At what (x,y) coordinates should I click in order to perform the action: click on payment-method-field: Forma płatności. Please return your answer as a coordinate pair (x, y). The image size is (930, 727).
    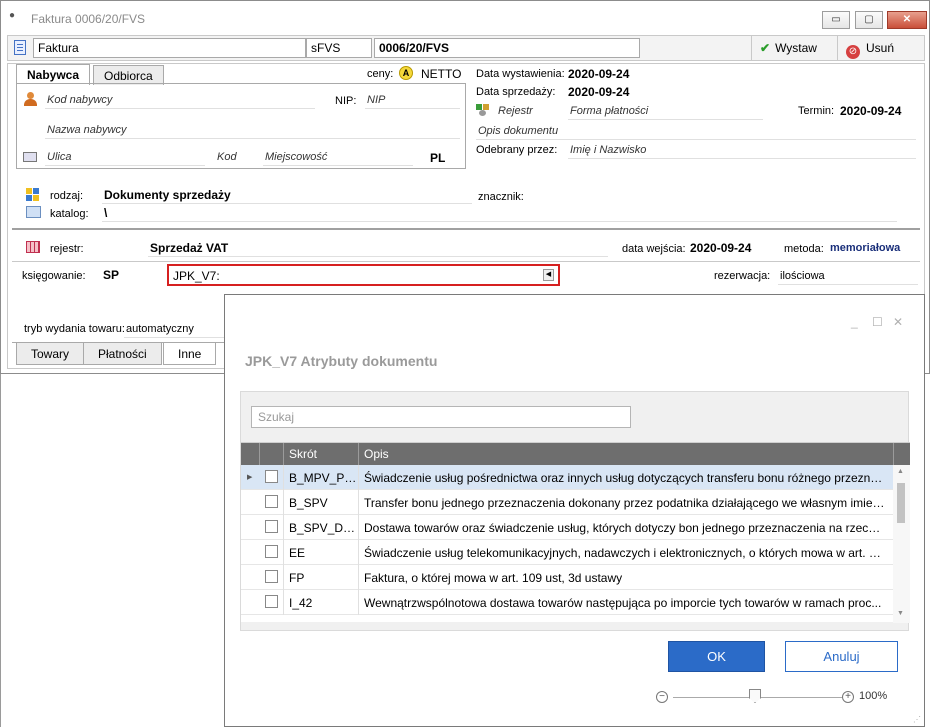
    Looking at the image, I should click on (609, 111).